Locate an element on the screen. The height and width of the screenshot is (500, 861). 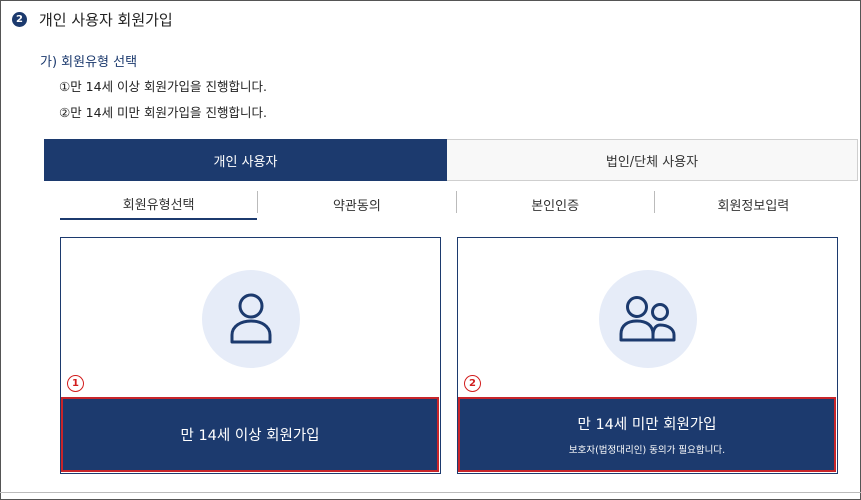
signup-under-14-button: 만 14세 미만 회원가입 보호자(법정대리인) 동의가 필요합니다. is located at coordinates (647, 434).